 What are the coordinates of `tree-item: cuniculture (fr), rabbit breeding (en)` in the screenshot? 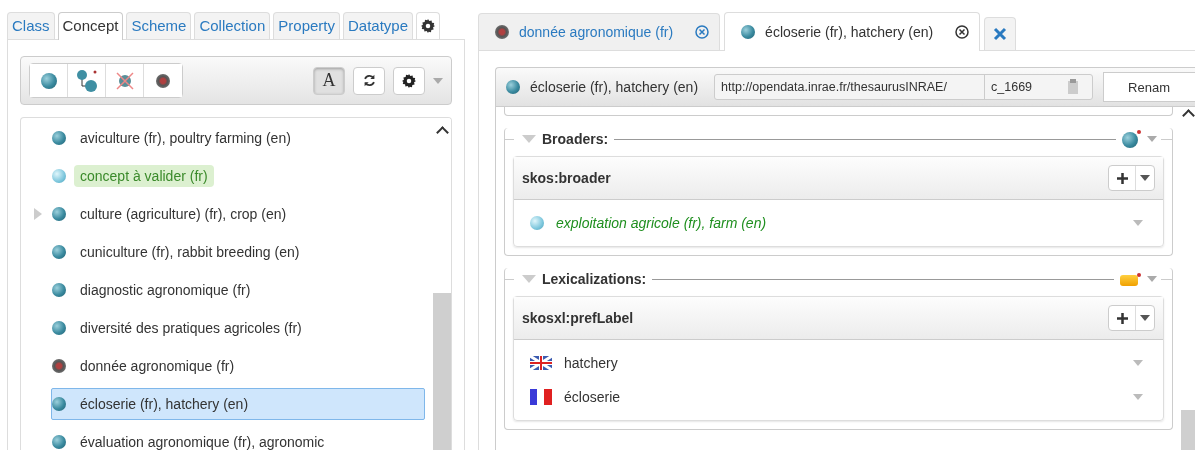 It's located at (238, 252).